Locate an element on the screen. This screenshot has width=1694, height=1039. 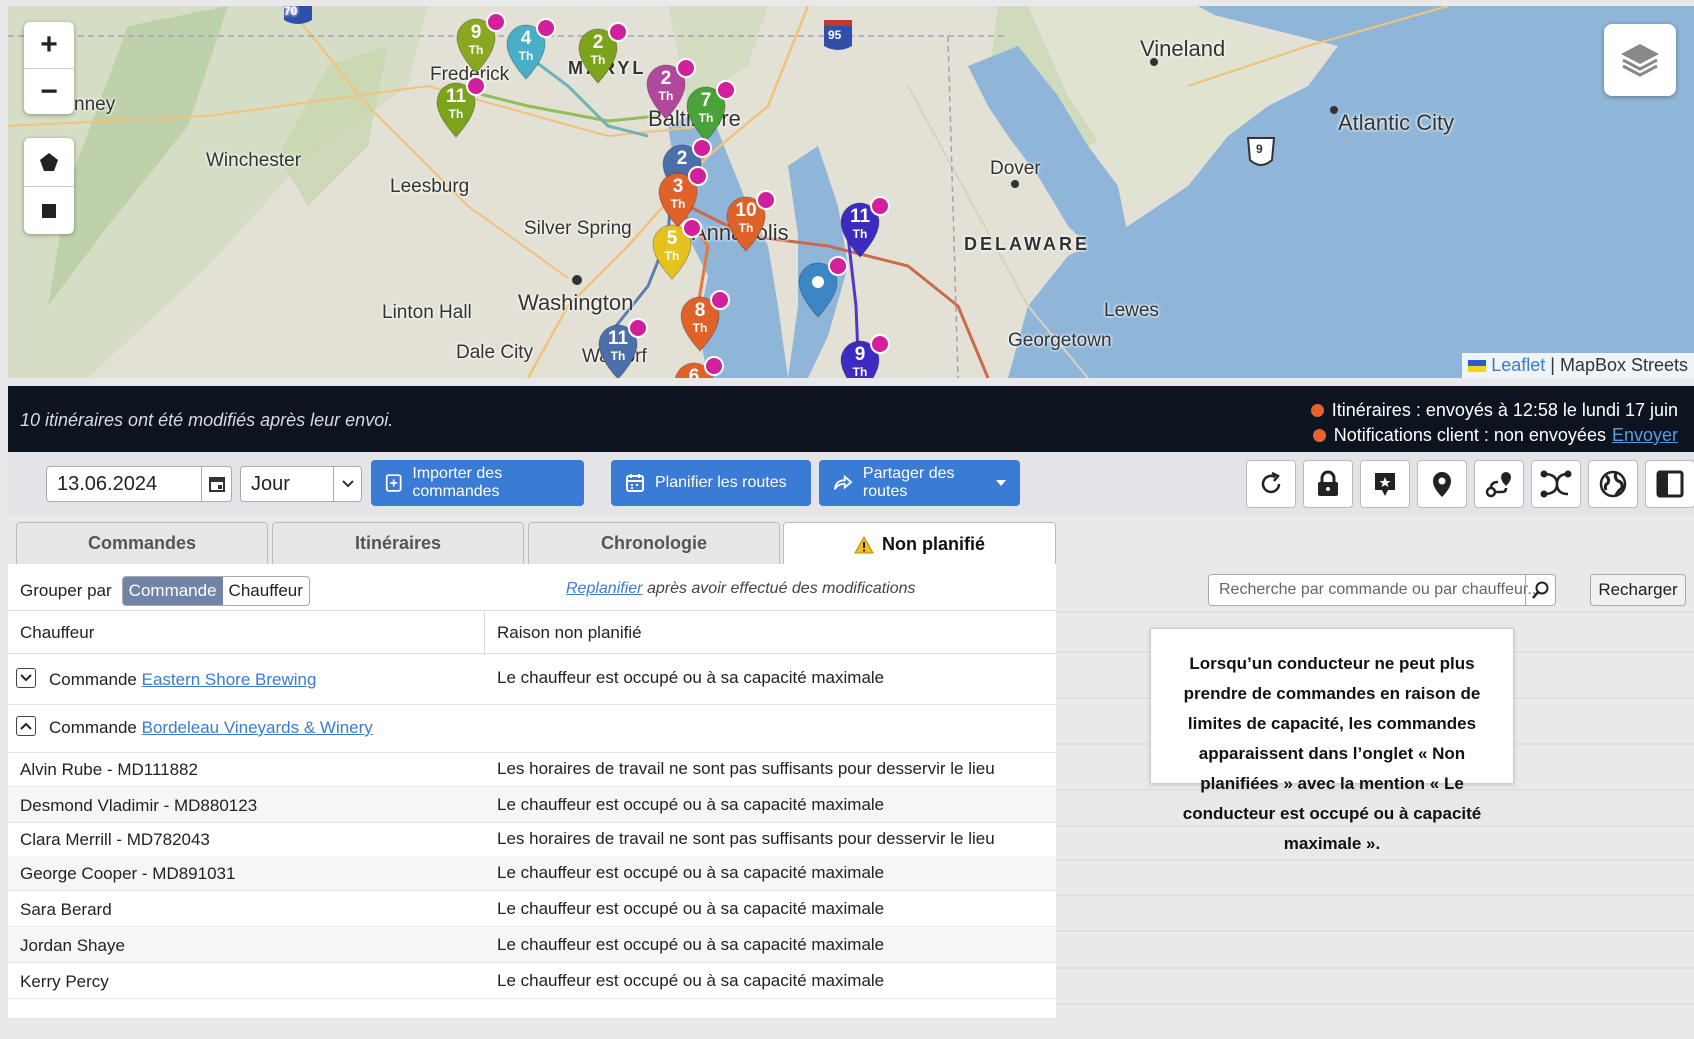
tab-label: Commandes is located at coordinates (142, 543).